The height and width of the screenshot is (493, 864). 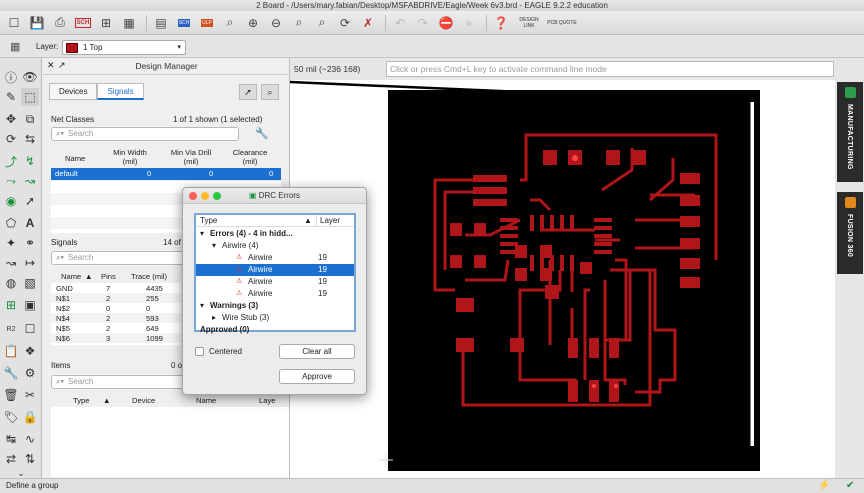 What do you see at coordinates (214, 318) in the screenshot?
I see `disclosure-closed-icon: ▸` at bounding box center [214, 318].